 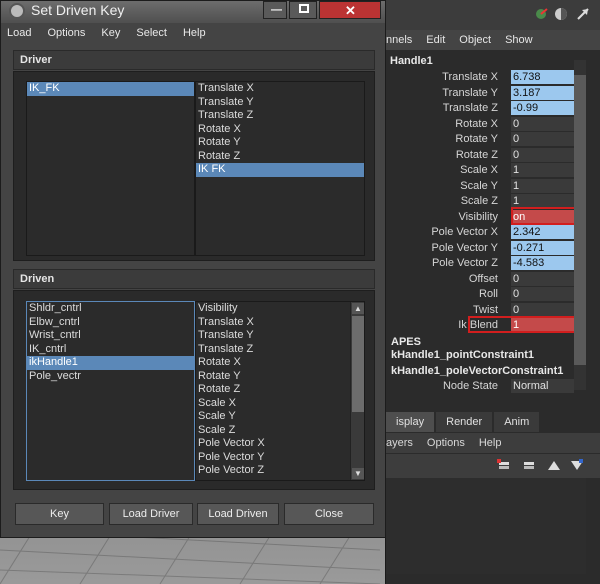 I want to click on channel-label: Pole Vector Y, so click(x=465, y=248).